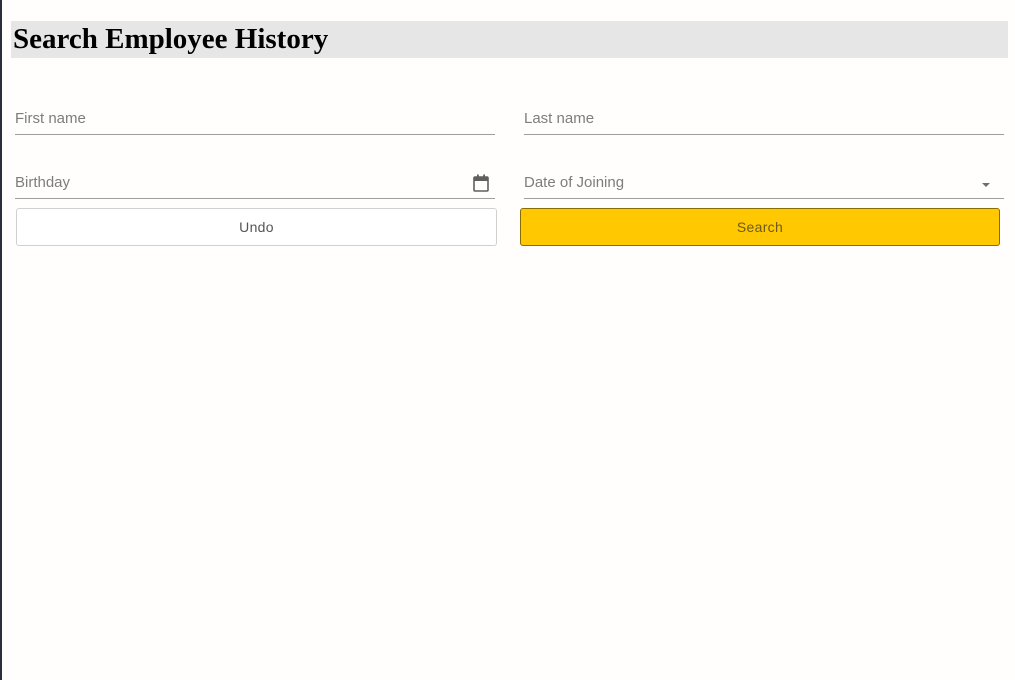 Image resolution: width=1015 pixels, height=680 pixels. What do you see at coordinates (574, 182) in the screenshot?
I see `date-of-joining-placeholder: Date of Joining` at bounding box center [574, 182].